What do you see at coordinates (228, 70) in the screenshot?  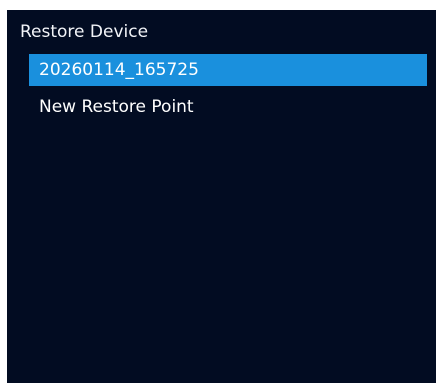 I see `restore-point-item-20260114-165725: 20260114_165725` at bounding box center [228, 70].